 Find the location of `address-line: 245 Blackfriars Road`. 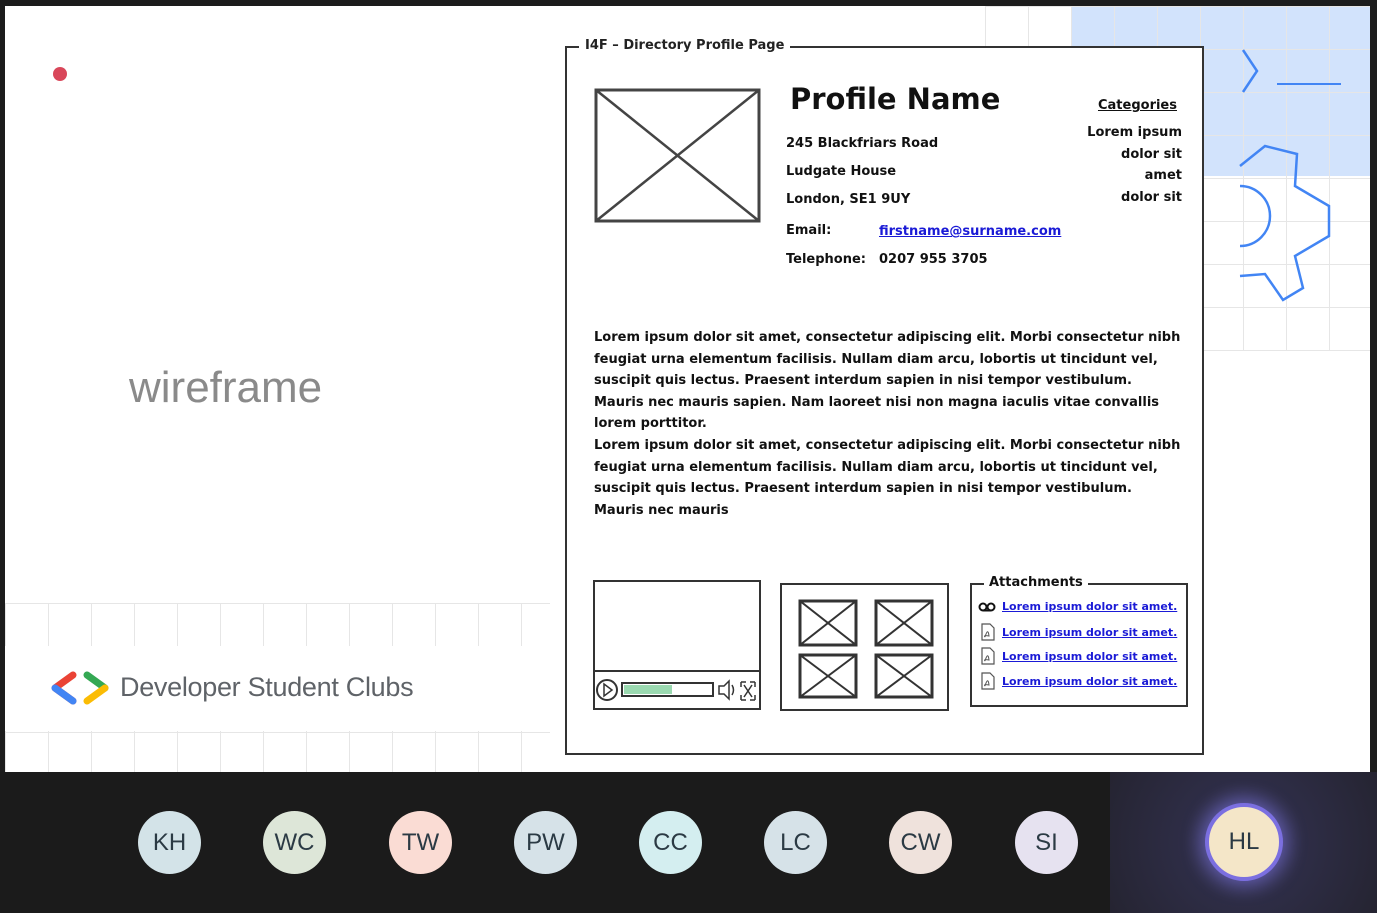

address-line: 245 Blackfriars Road is located at coordinates (862, 143).